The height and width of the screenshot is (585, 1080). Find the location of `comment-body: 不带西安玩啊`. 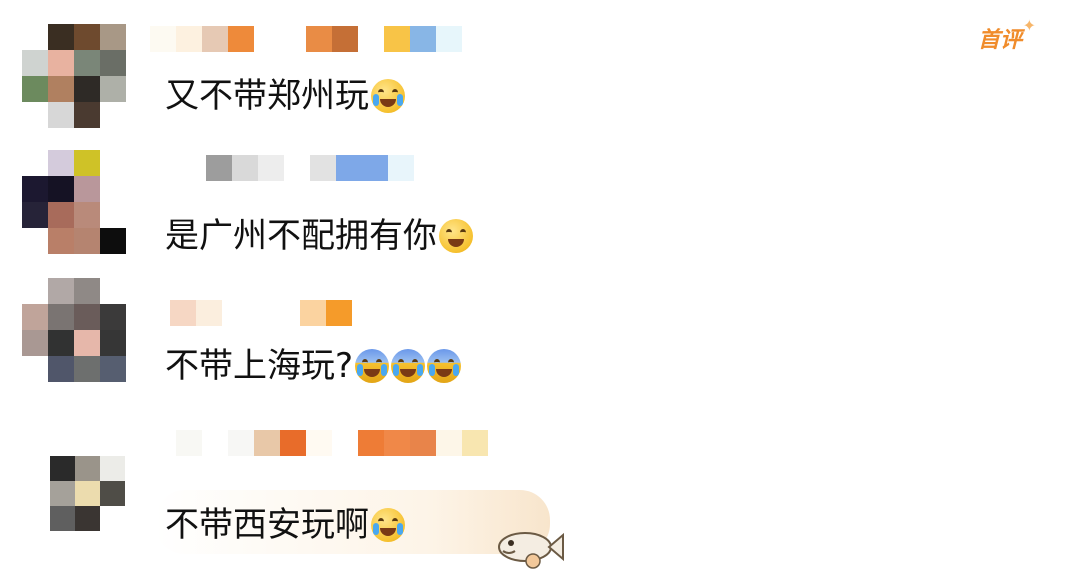

comment-body: 不带西安玩啊 is located at coordinates (267, 525).